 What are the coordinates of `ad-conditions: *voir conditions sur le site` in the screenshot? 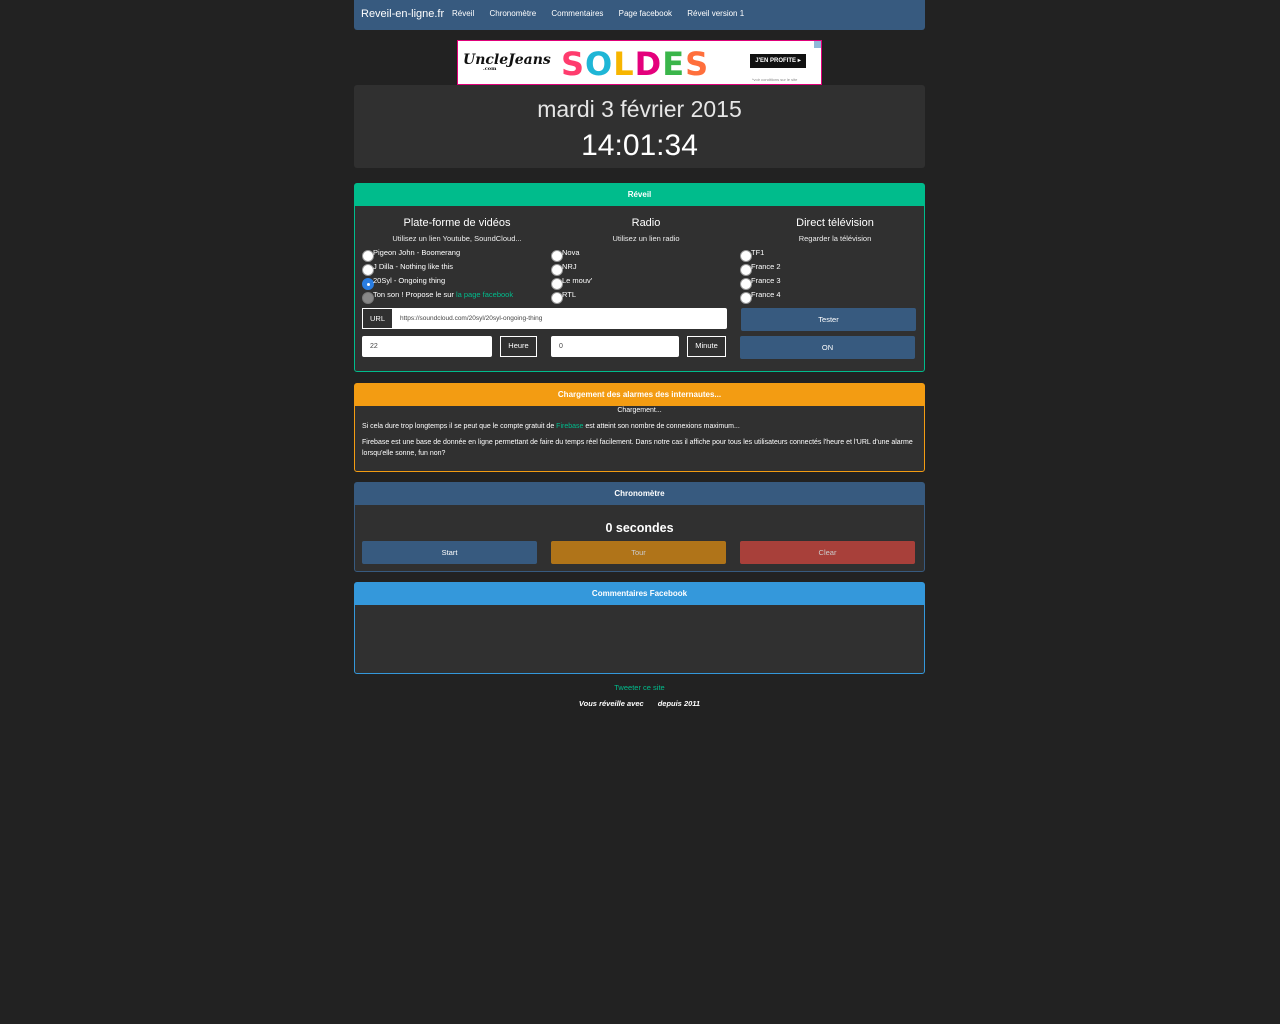 It's located at (775, 79).